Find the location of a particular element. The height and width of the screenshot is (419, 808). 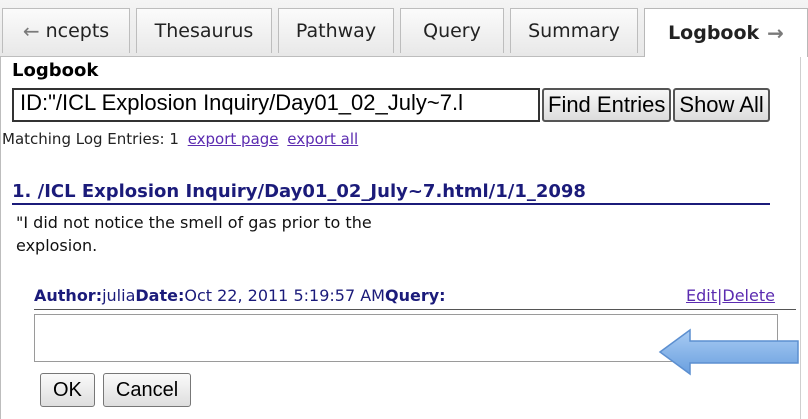

show-all-button: Show All is located at coordinates (721, 105).